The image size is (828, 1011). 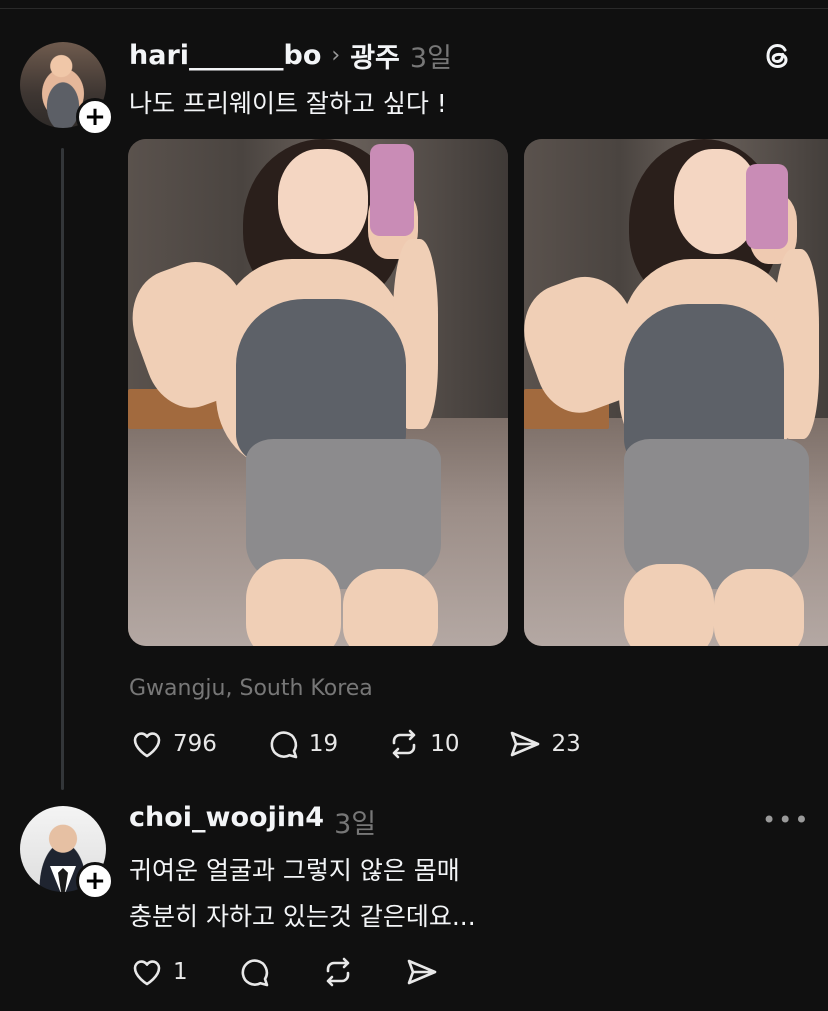 I want to click on like-button: 1, so click(x=158, y=972).